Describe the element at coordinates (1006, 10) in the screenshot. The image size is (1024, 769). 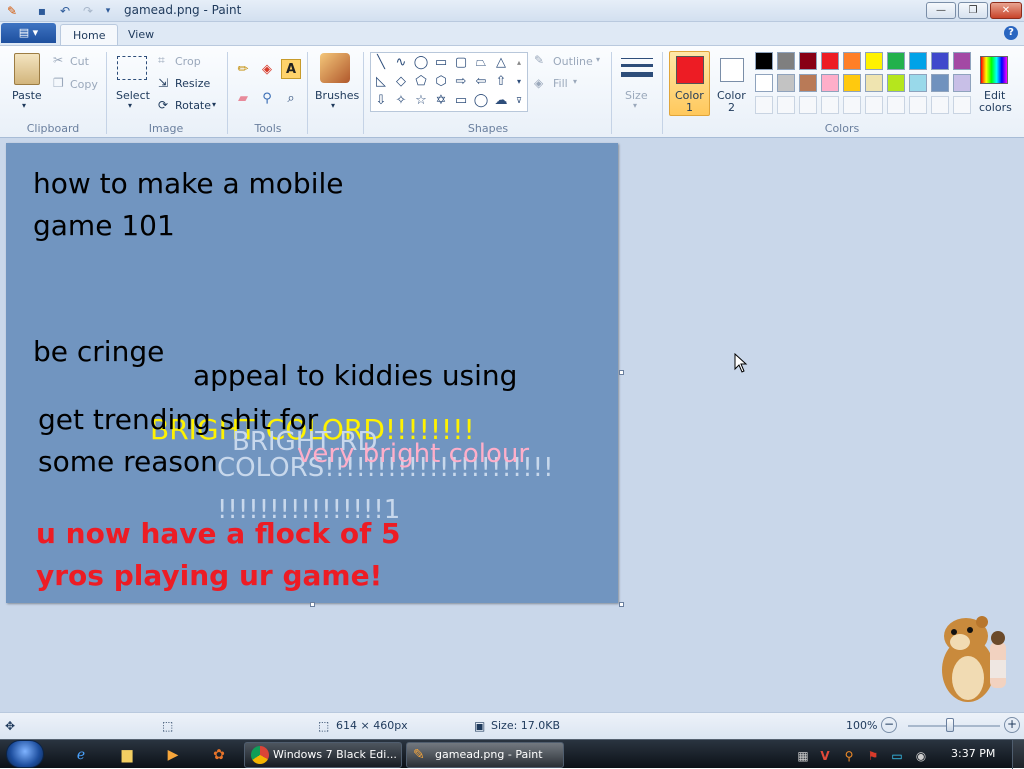
I see `close-button: ✕` at that location.